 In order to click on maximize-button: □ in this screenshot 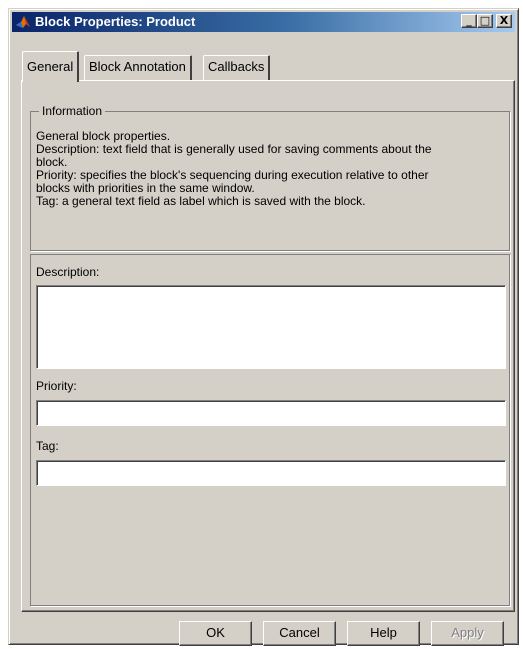, I will do `click(485, 21)`.